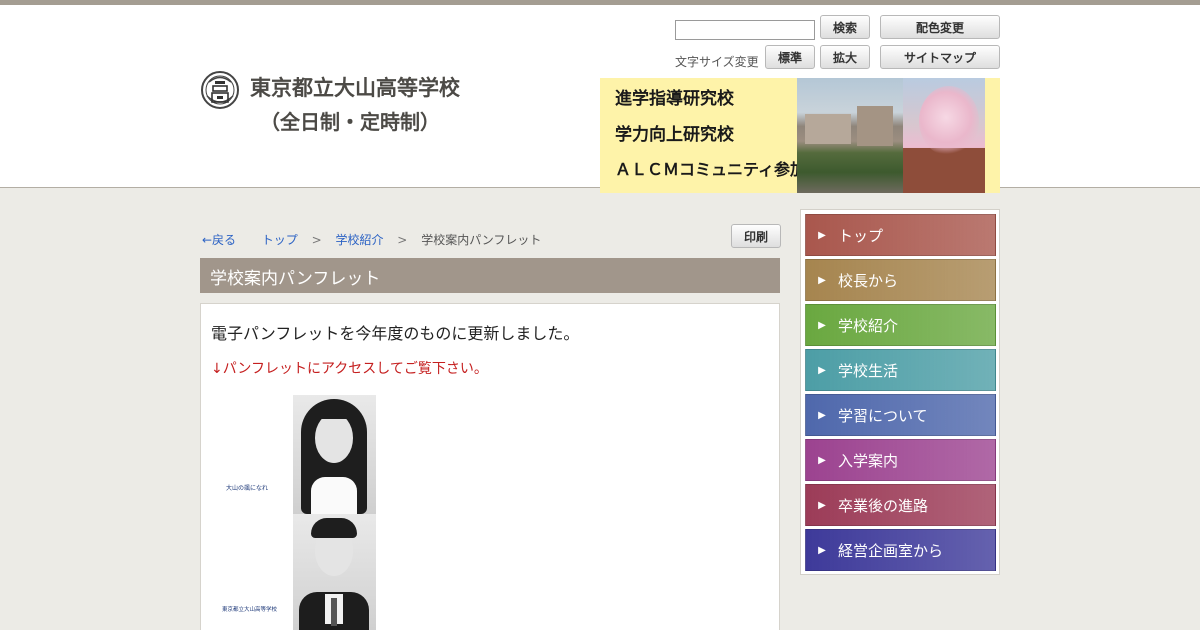 The image size is (1200, 630). I want to click on nav-item-label: 学校紹介, so click(868, 325).